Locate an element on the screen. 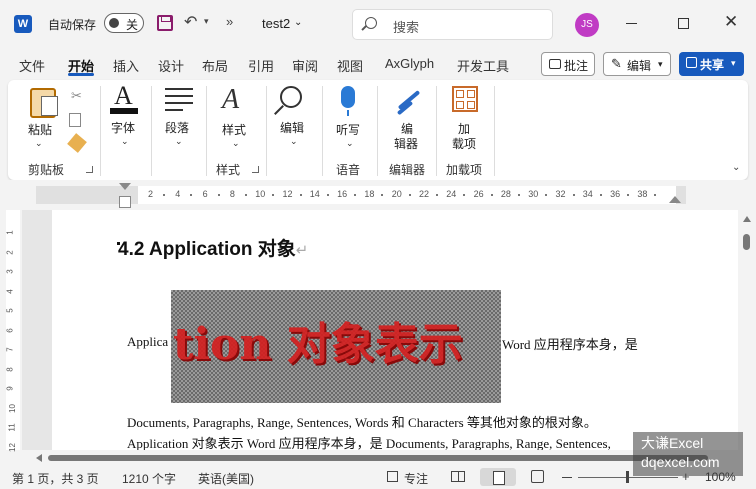 The width and height of the screenshot is (756, 489). tab-file: 文件 is located at coordinates (32, 65).